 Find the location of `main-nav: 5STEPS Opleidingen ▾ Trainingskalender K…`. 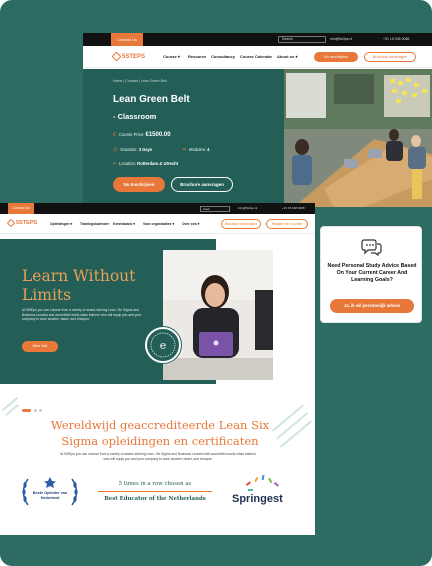

main-nav: 5STEPS Opleidingen ▾ Trainingskalender K… is located at coordinates (157, 224).